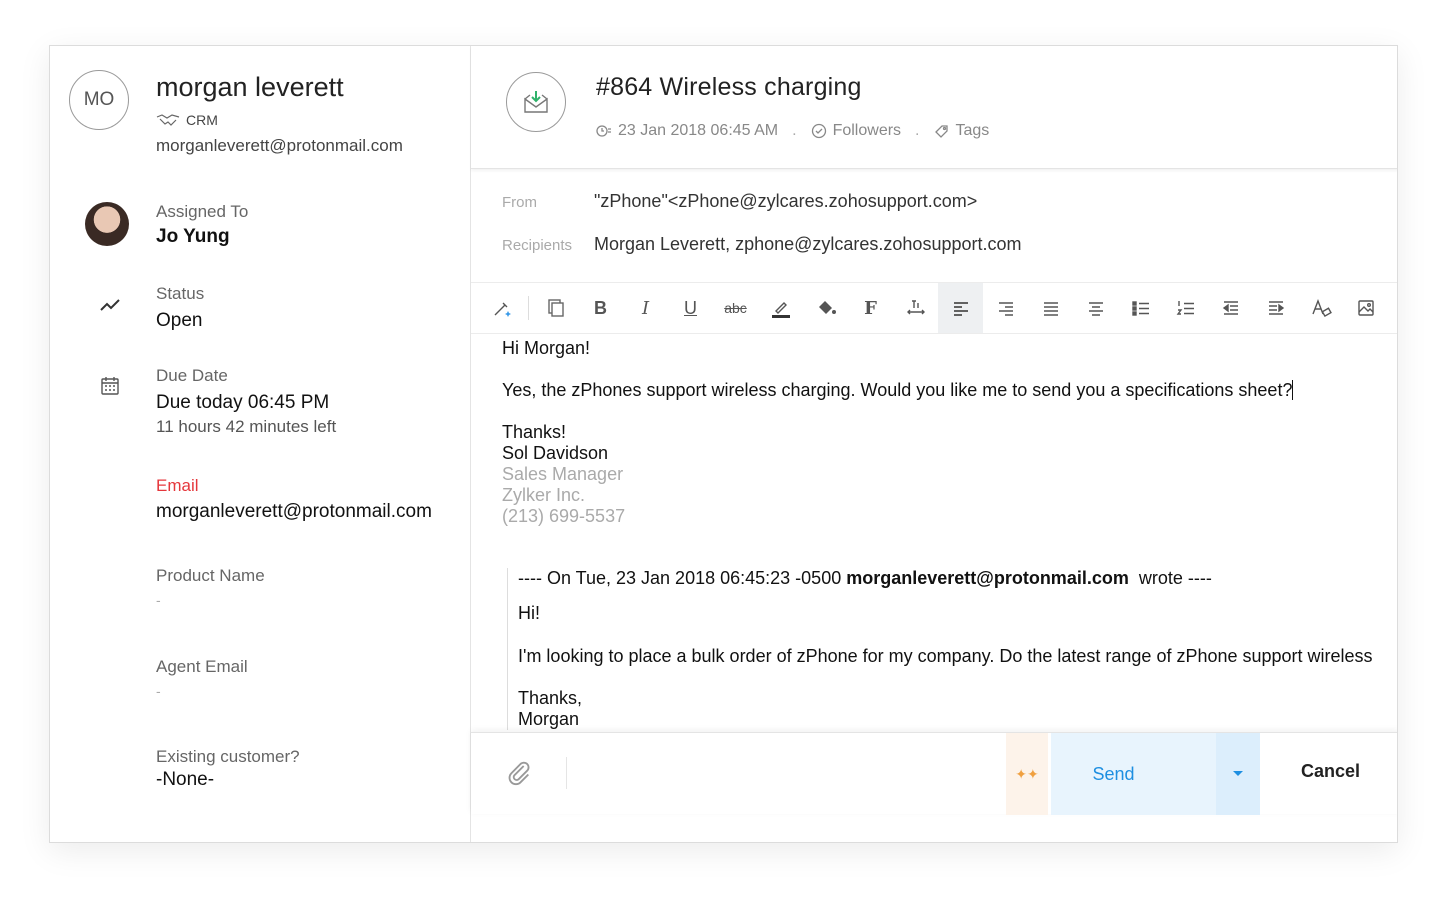  I want to click on thanks-line: Thanks!, so click(534, 432).